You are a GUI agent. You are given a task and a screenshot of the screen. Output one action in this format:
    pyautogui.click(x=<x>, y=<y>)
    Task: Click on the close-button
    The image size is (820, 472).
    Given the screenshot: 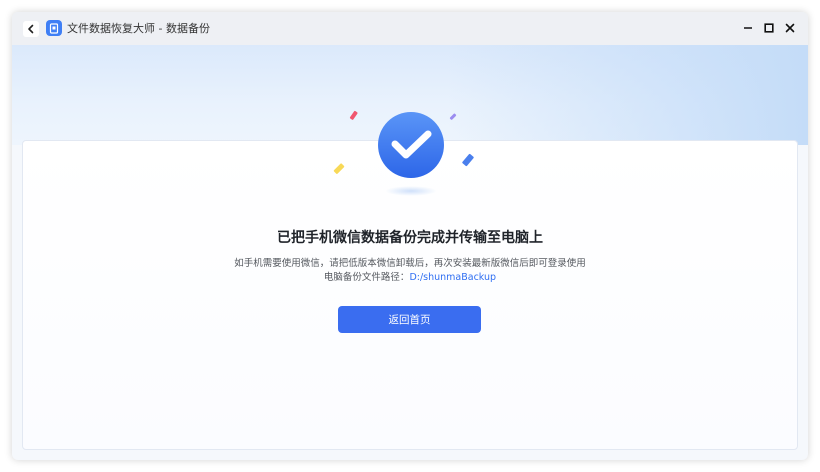 What is the action you would take?
    pyautogui.click(x=790, y=28)
    